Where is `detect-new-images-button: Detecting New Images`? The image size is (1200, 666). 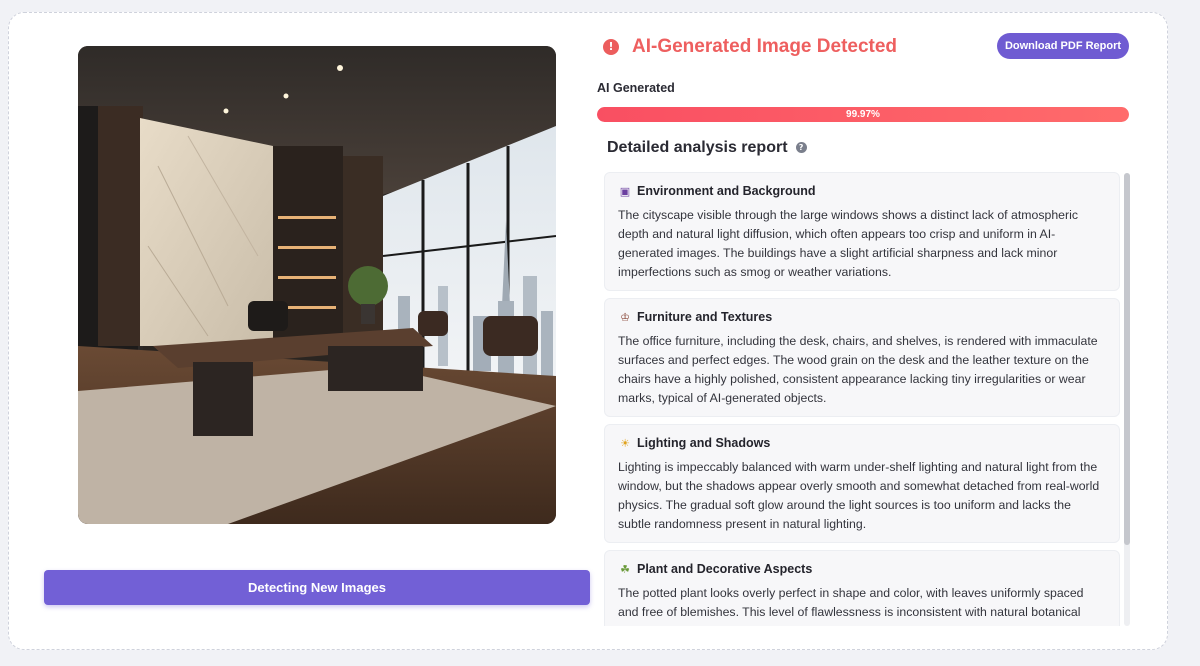 detect-new-images-button: Detecting New Images is located at coordinates (317, 587).